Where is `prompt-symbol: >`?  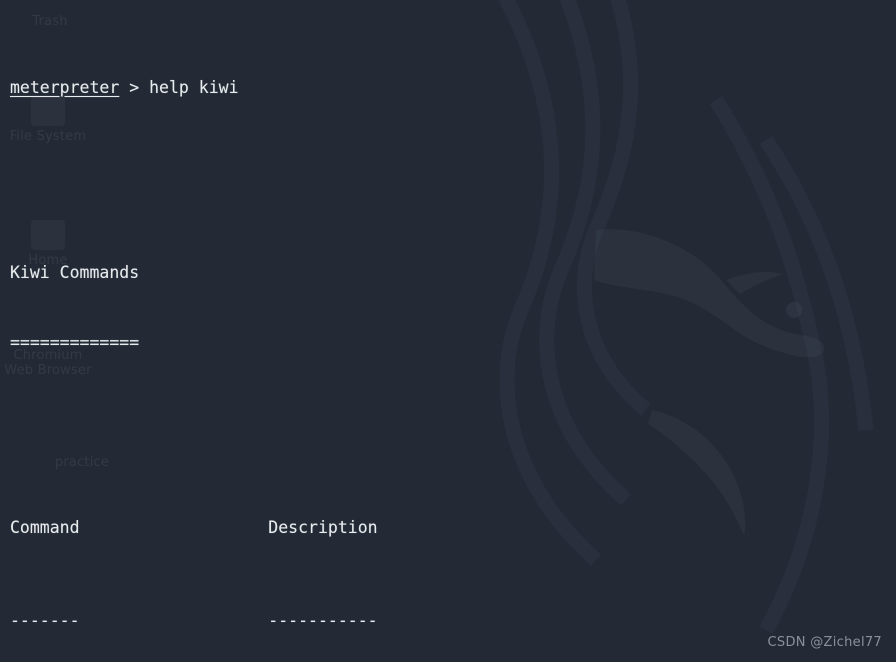 prompt-symbol: > is located at coordinates (134, 87).